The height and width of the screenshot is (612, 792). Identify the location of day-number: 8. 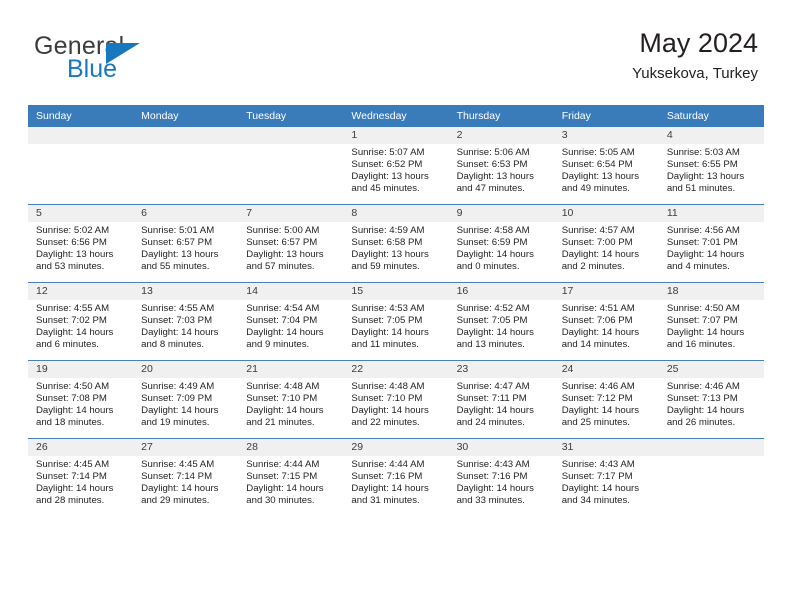
(396, 213).